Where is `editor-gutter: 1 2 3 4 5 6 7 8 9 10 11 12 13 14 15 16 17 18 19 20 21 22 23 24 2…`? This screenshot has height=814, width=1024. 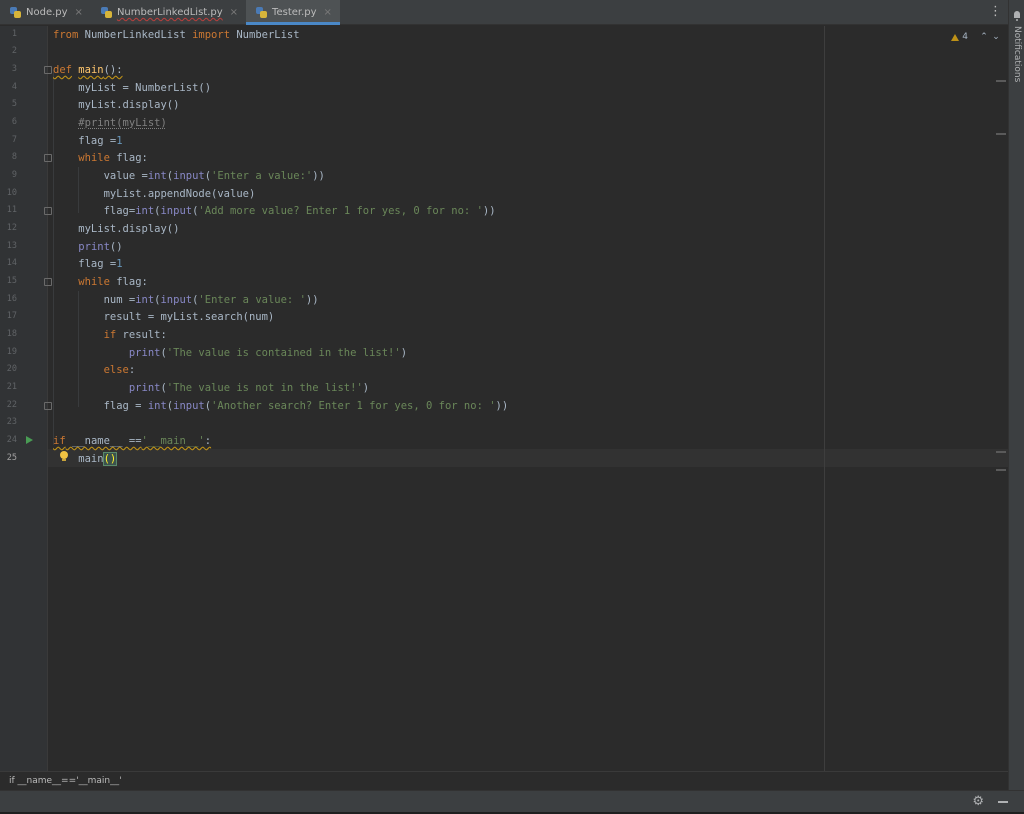
editor-gutter: 1 2 3 4 5 6 7 8 9 10 11 12 13 14 15 16 17 18 19 20 21 22 23 24 2… is located at coordinates (24, 398).